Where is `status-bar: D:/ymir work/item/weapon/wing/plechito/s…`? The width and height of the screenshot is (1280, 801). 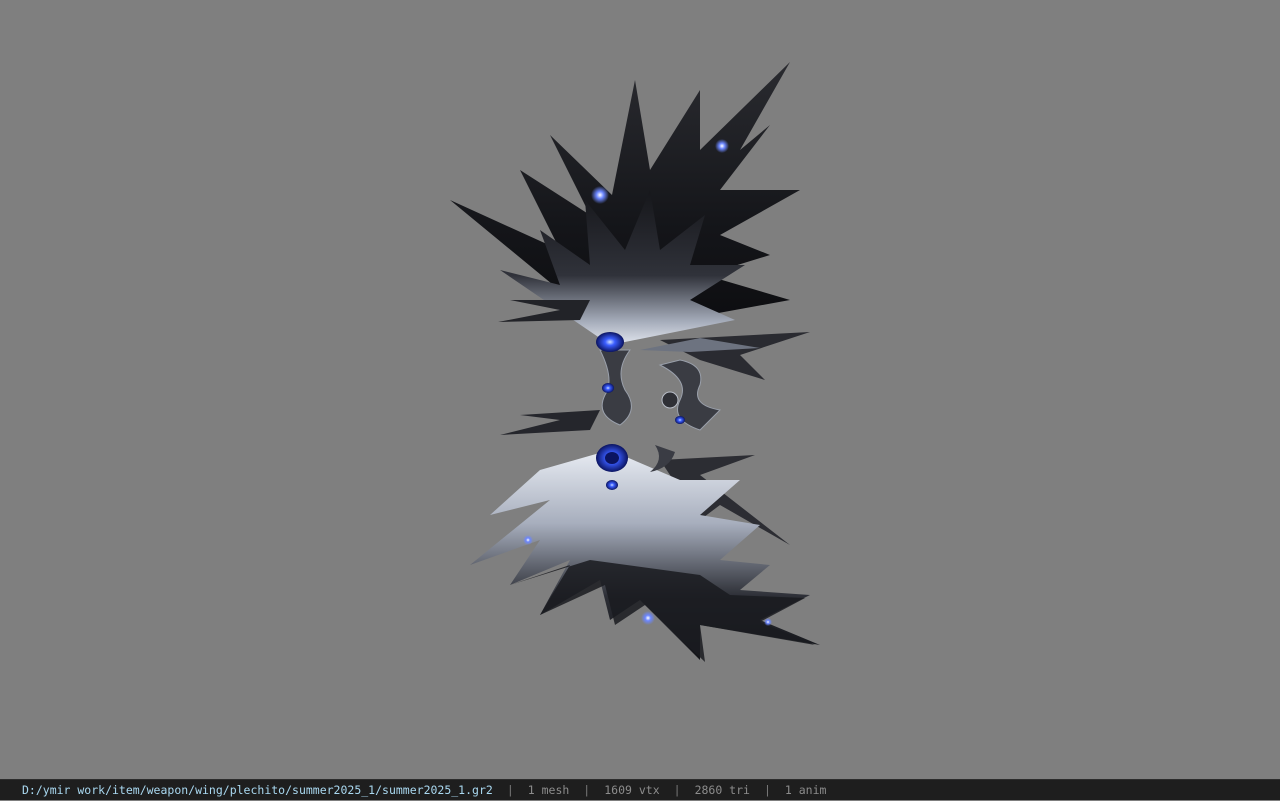
status-bar: D:/ymir work/item/weapon/wing/plechito/s… is located at coordinates (640, 789).